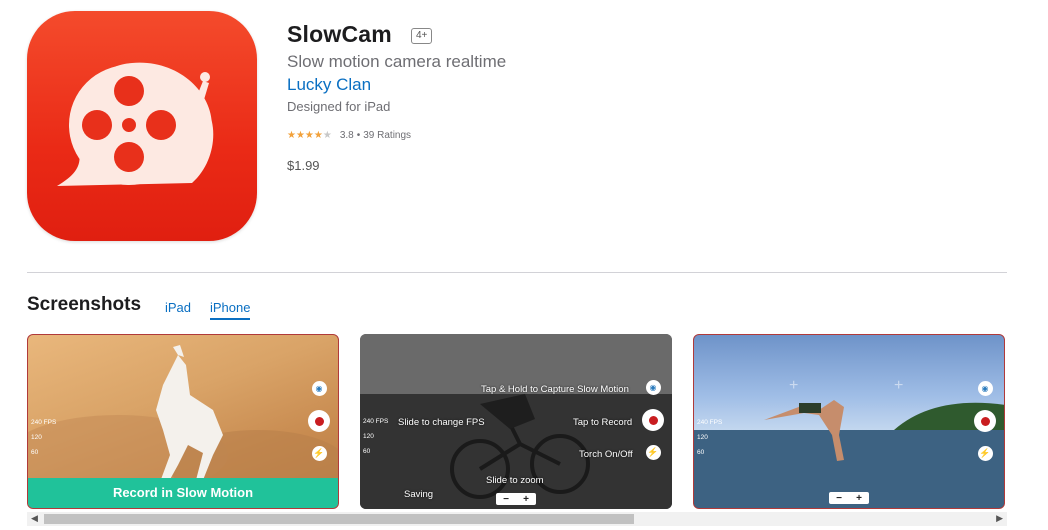 The image size is (1048, 530). Describe the element at coordinates (84, 304) in the screenshot. I see `screenshots-heading: Screenshots` at that location.